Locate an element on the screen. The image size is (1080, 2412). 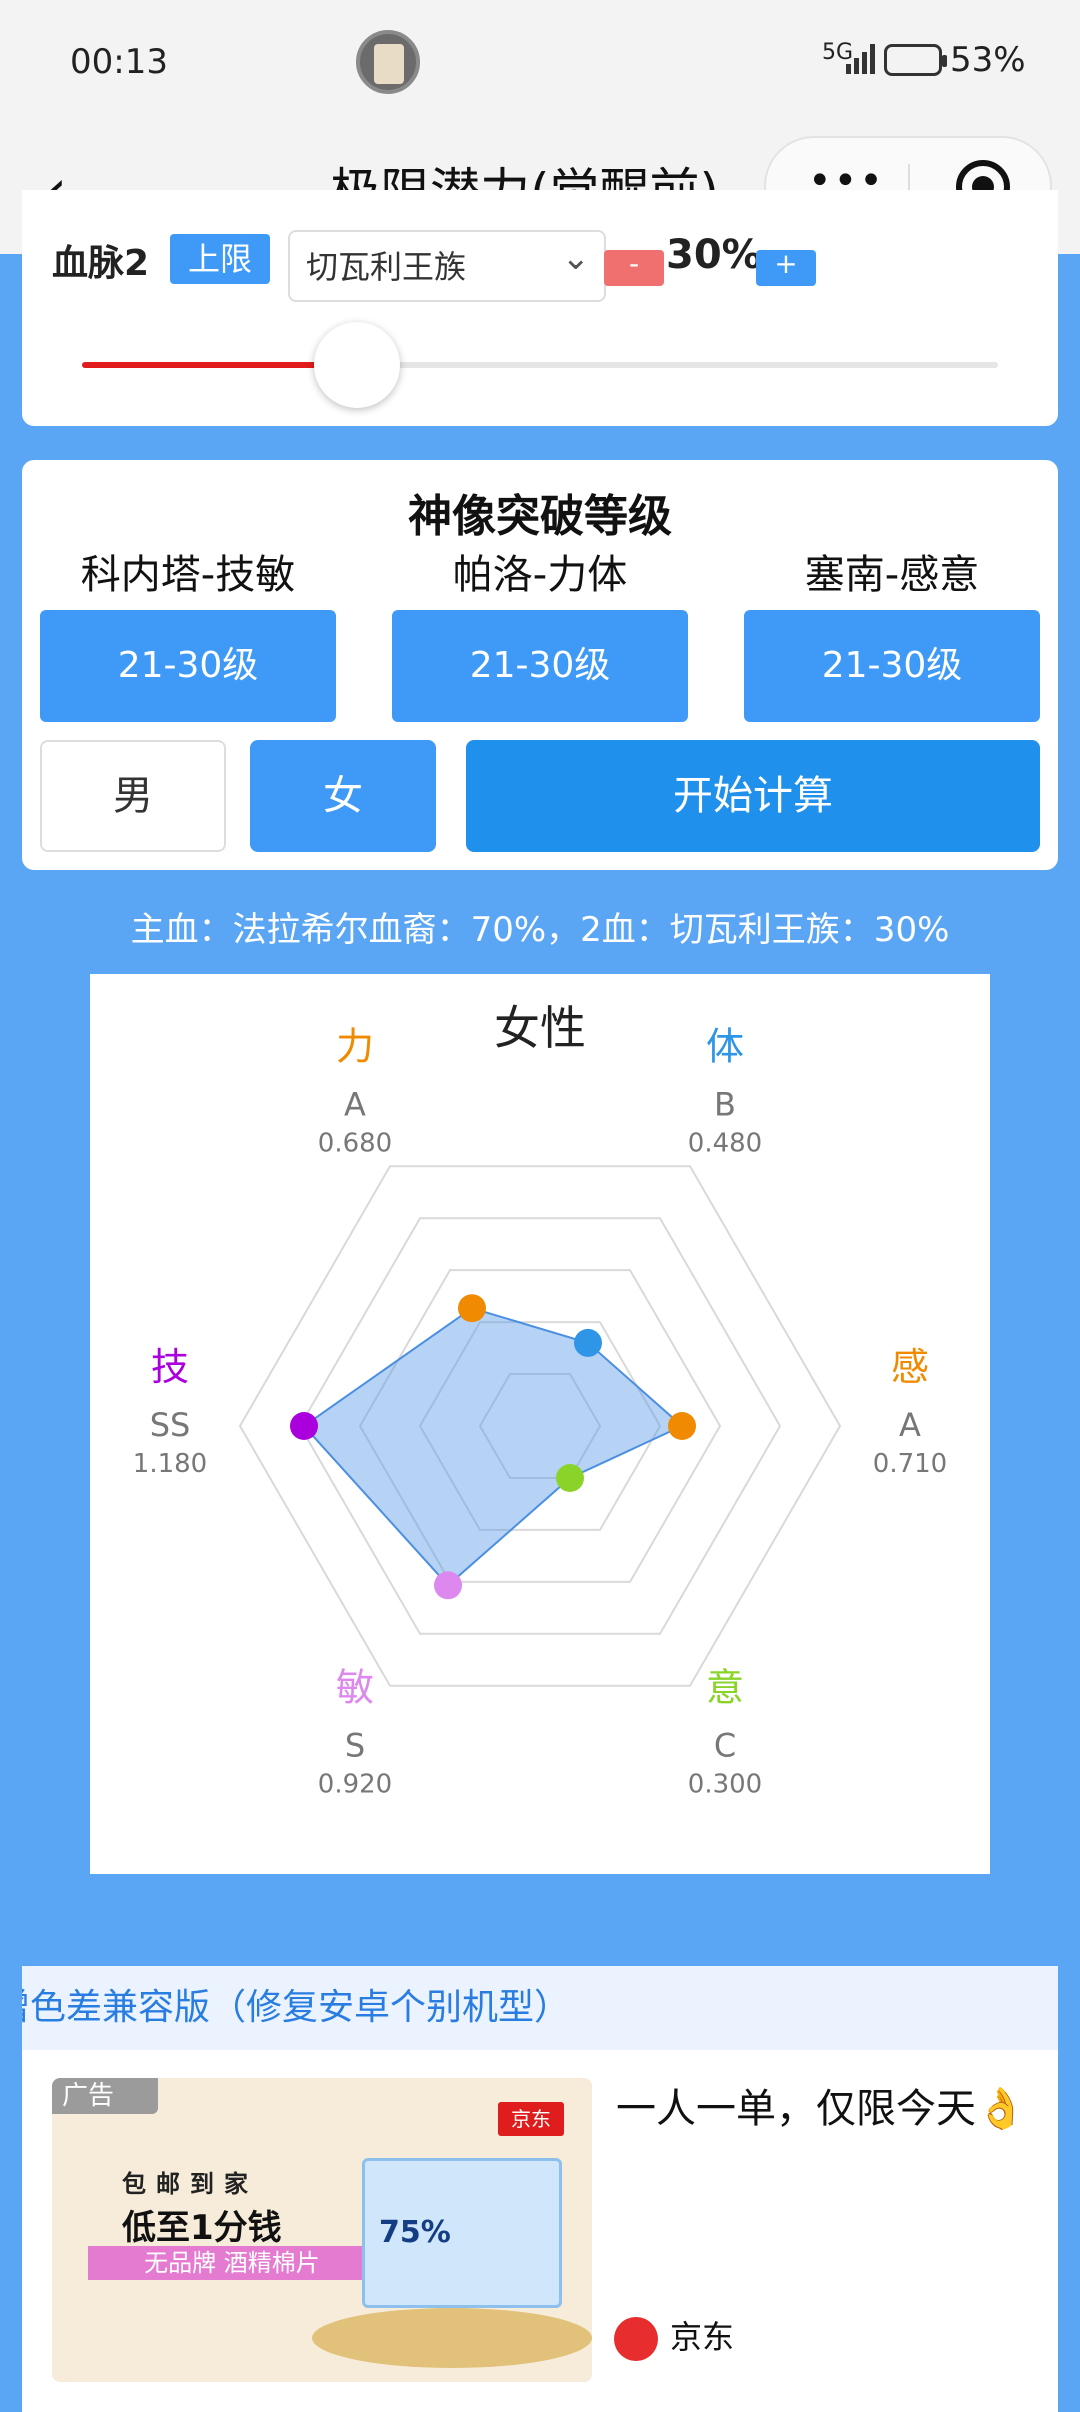
statue-column: 塞南-感意 21-30级 is located at coordinates (892, 632).